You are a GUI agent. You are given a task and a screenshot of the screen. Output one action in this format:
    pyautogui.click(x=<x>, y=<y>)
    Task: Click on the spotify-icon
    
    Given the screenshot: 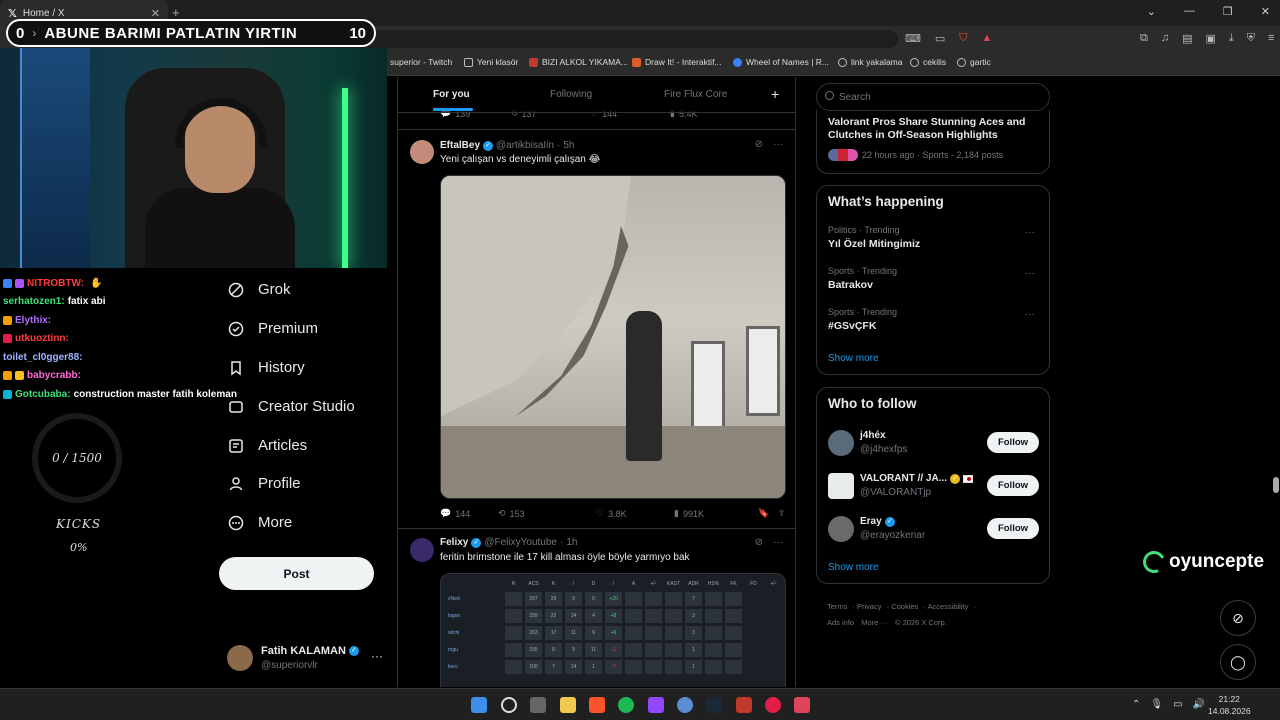 What is the action you would take?
    pyautogui.click(x=626, y=705)
    